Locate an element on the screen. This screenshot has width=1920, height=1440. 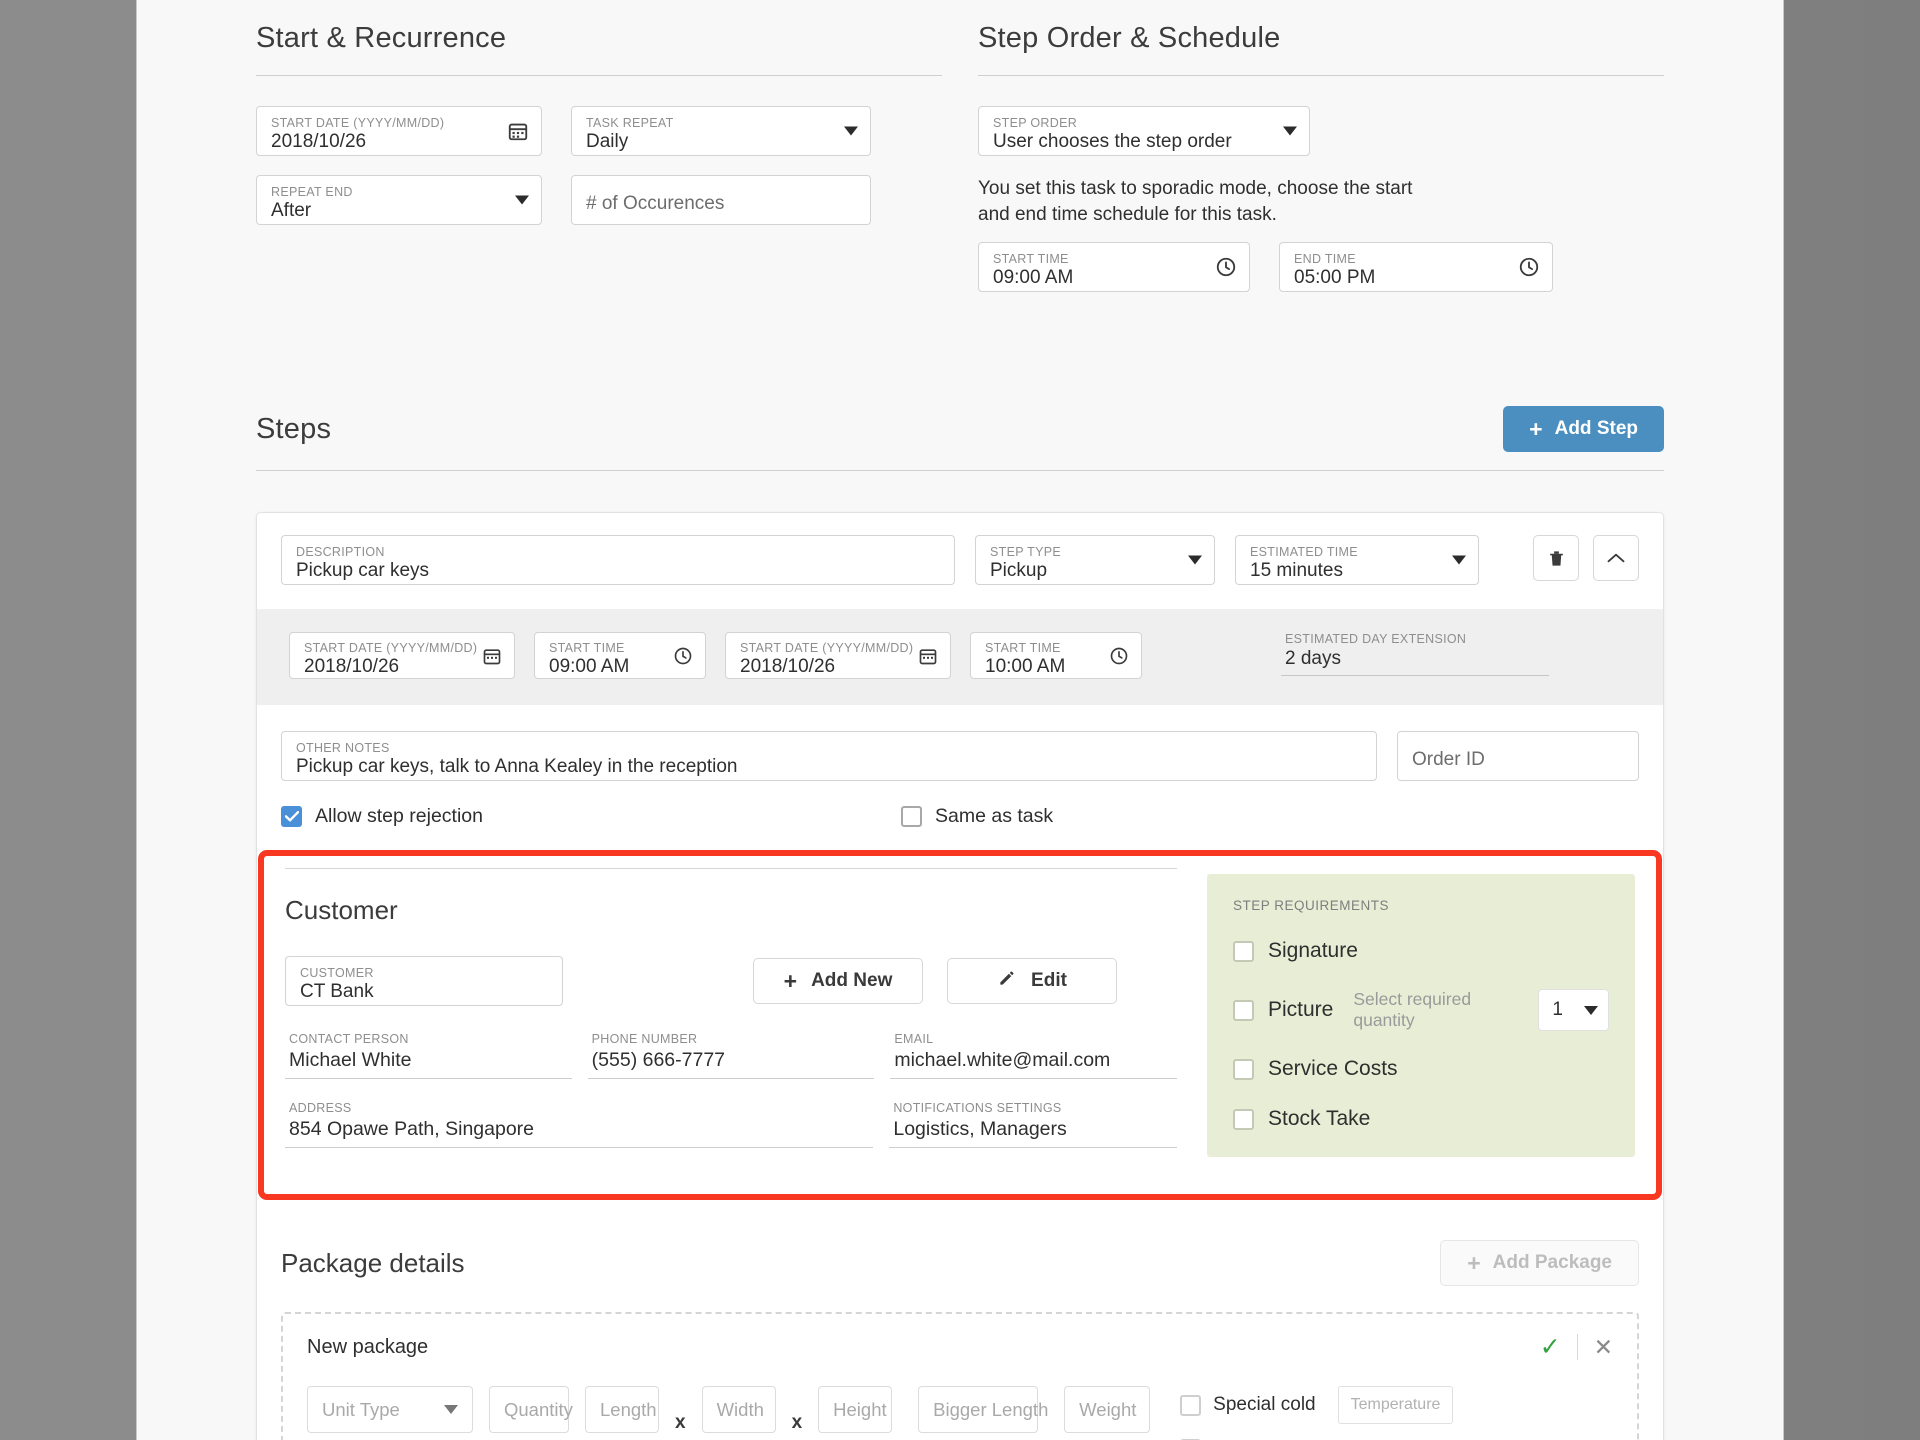
estimated-time-field: ESTIMATED TIME 15 minutes is located at coordinates (1357, 560).